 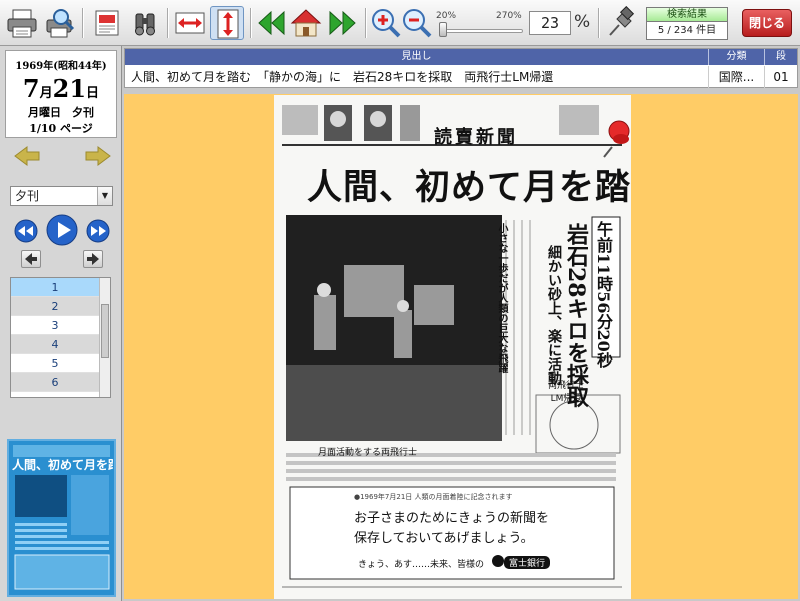 I want to click on last-issue-icon, so click(x=342, y=23).